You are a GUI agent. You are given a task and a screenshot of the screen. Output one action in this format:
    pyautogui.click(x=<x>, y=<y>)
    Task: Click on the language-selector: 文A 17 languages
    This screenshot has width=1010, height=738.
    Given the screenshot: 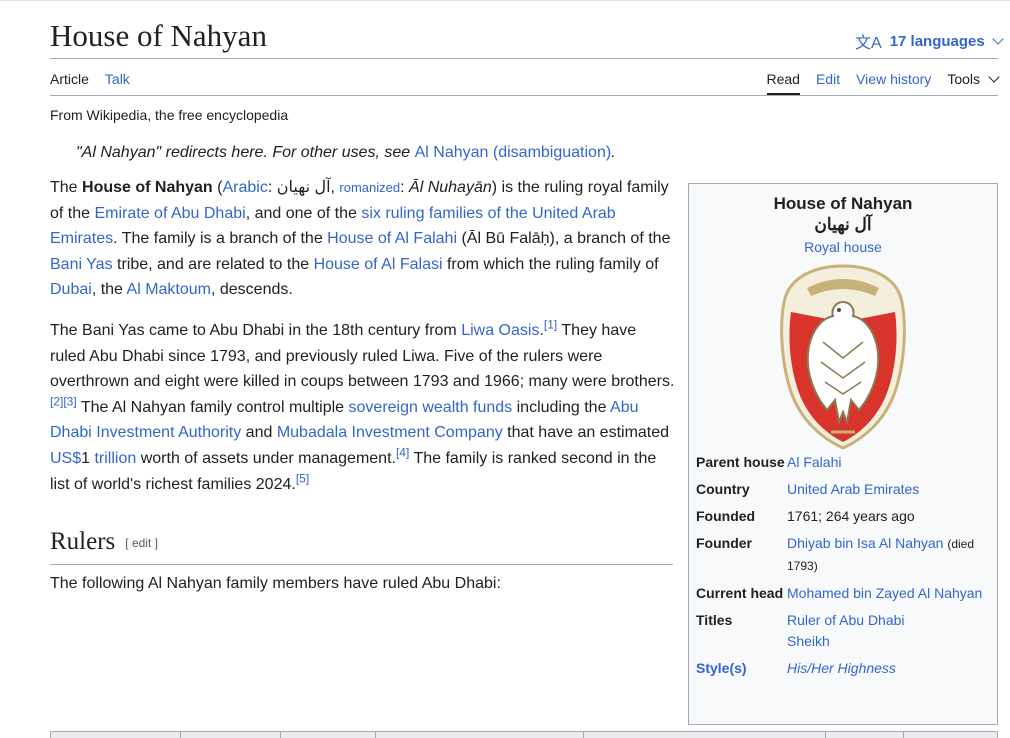 What is the action you would take?
    pyautogui.click(x=929, y=41)
    